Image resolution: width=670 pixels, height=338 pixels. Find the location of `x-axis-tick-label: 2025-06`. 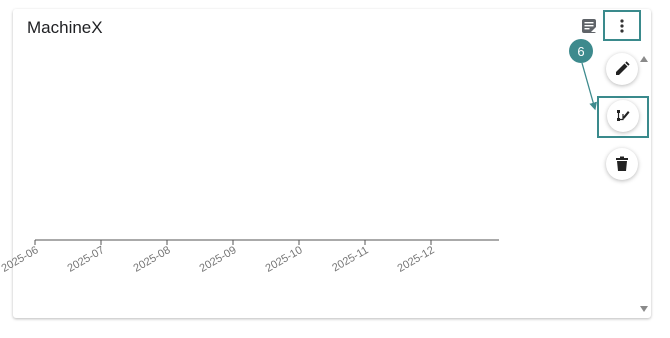

x-axis-tick-label: 2025-06 is located at coordinates (20, 259).